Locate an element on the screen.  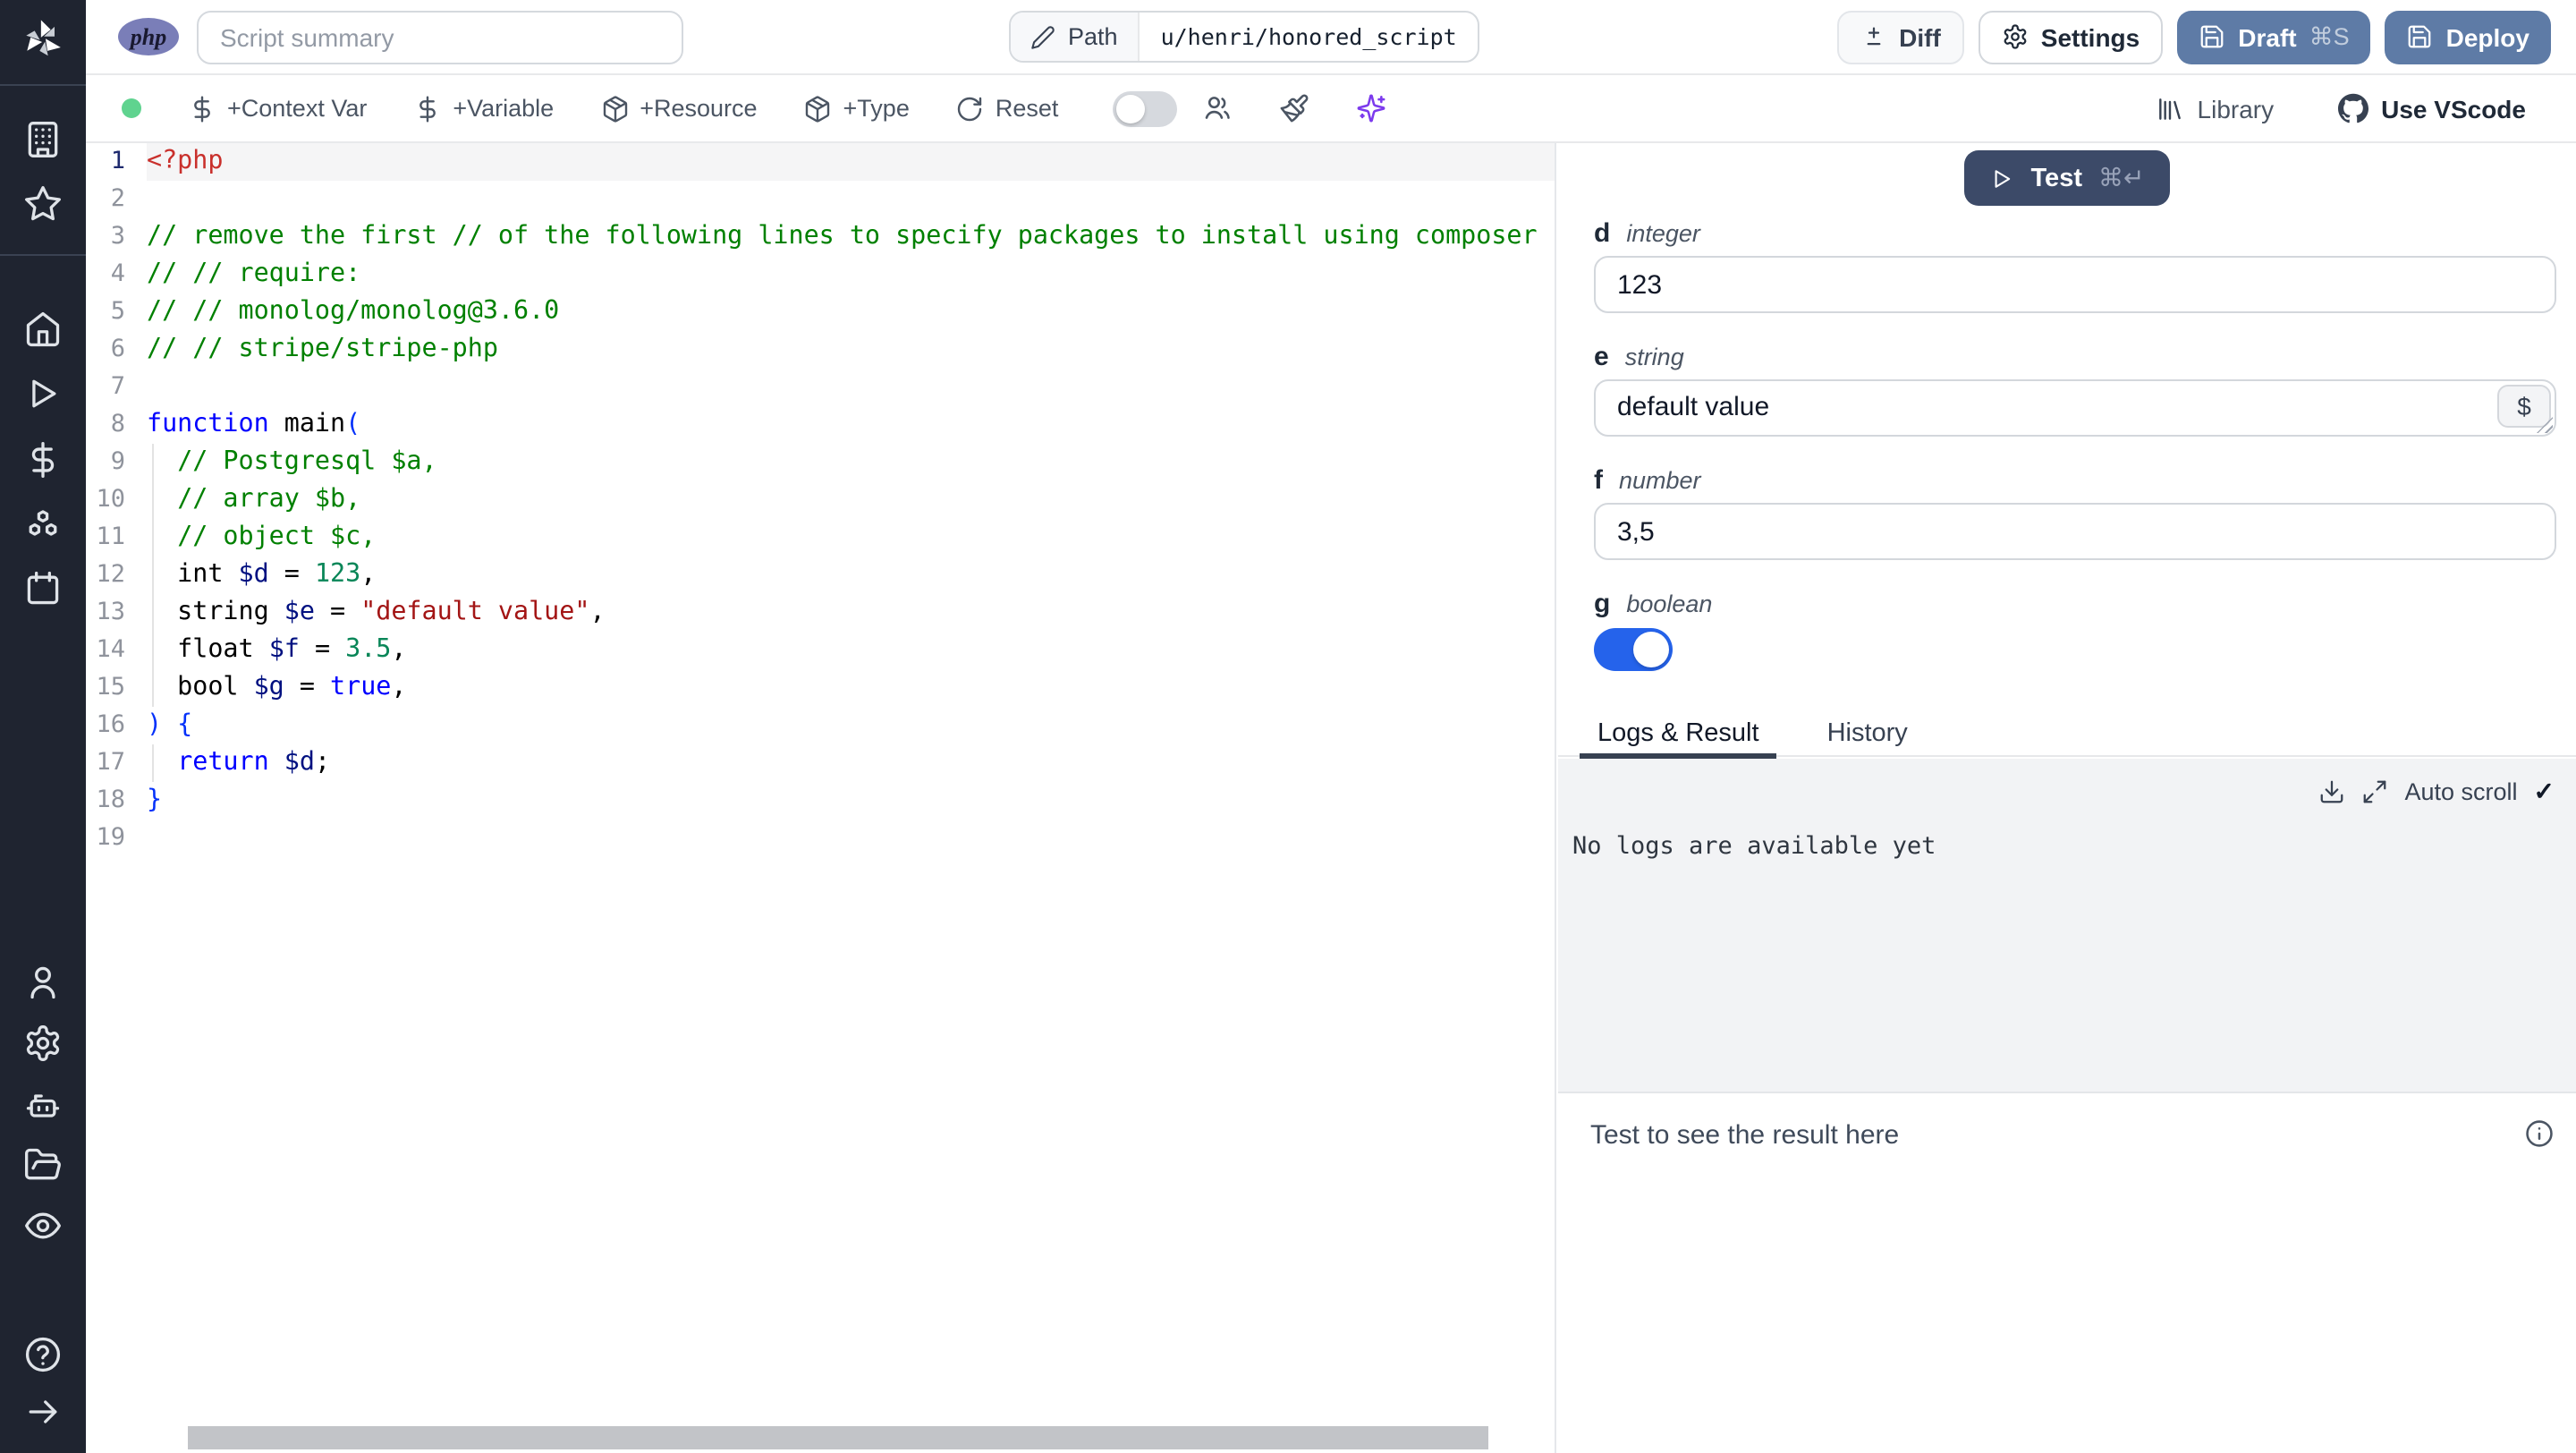
format-code-button is located at coordinates (1293, 108).